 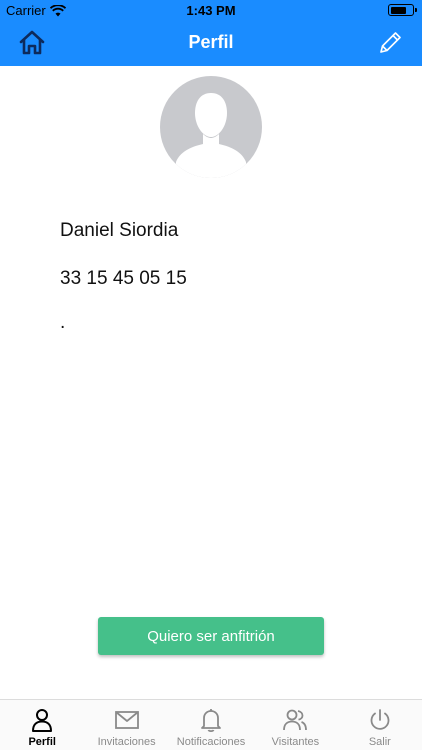 What do you see at coordinates (63, 322) in the screenshot?
I see `profile-extra-field: .` at bounding box center [63, 322].